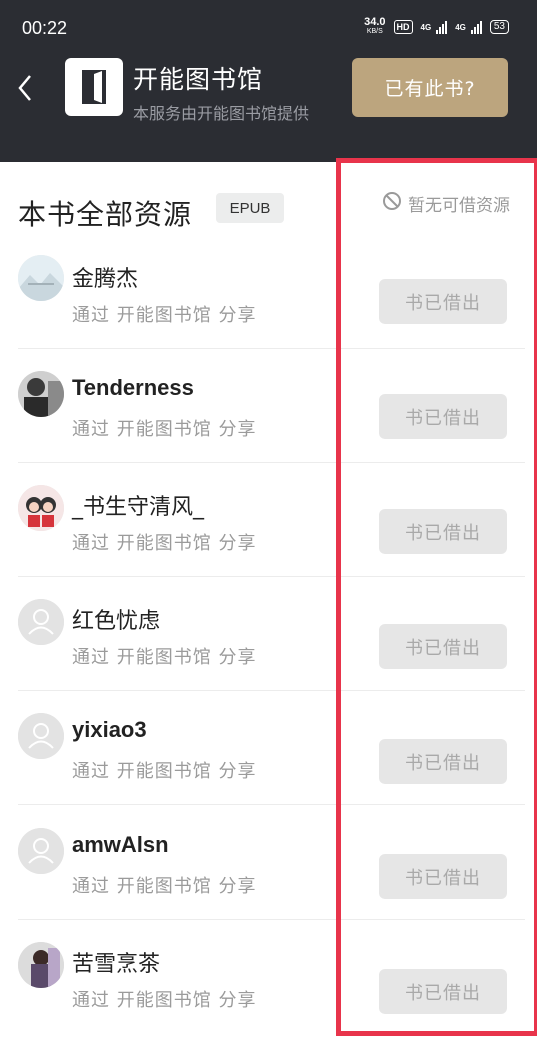 The width and height of the screenshot is (537, 1038). I want to click on resource-row: 红色忧虑 通过 开能图书馆 分享 书已借出, so click(268, 634).